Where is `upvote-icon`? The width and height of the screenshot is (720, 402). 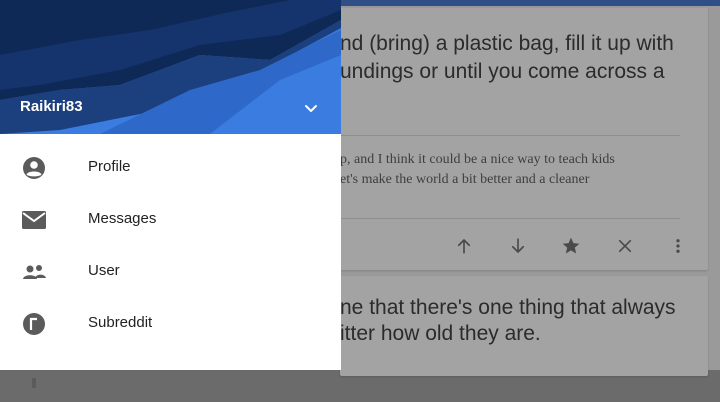
upvote-icon is located at coordinates (464, 246).